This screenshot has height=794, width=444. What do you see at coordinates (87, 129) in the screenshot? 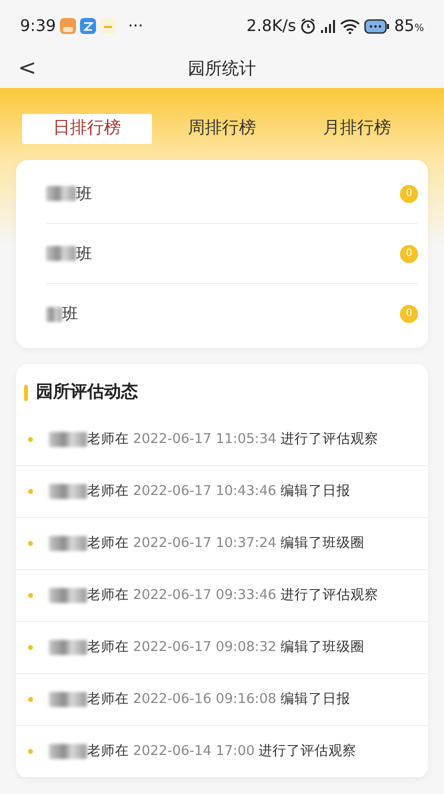
I see `ranking-tab: 日排行榜` at bounding box center [87, 129].